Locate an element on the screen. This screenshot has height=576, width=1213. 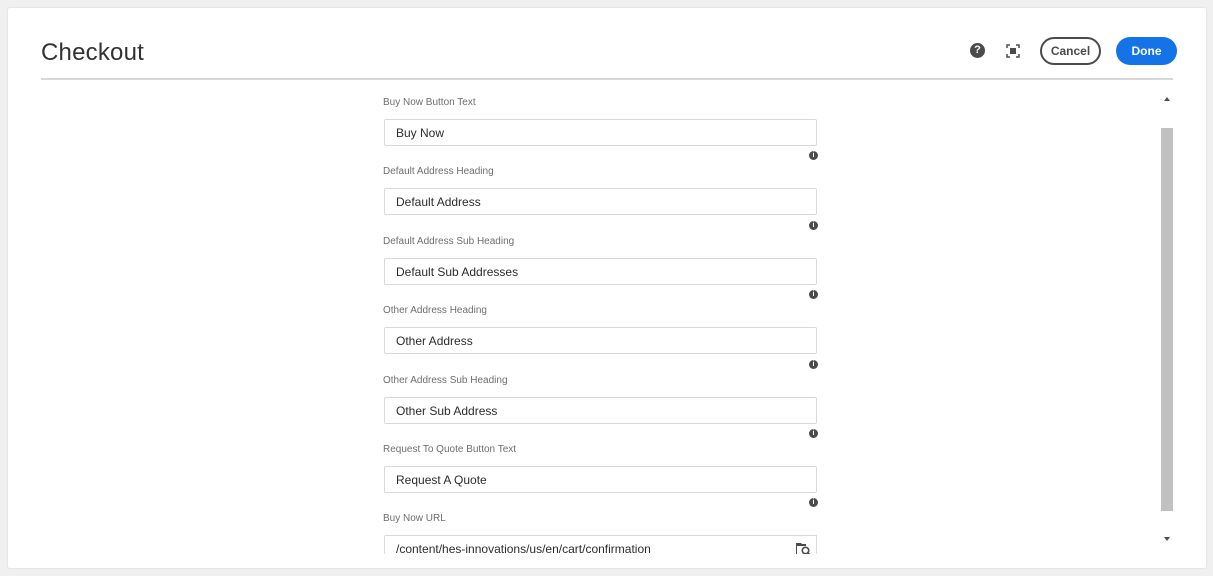
path-browser-button is located at coordinates (803, 544).